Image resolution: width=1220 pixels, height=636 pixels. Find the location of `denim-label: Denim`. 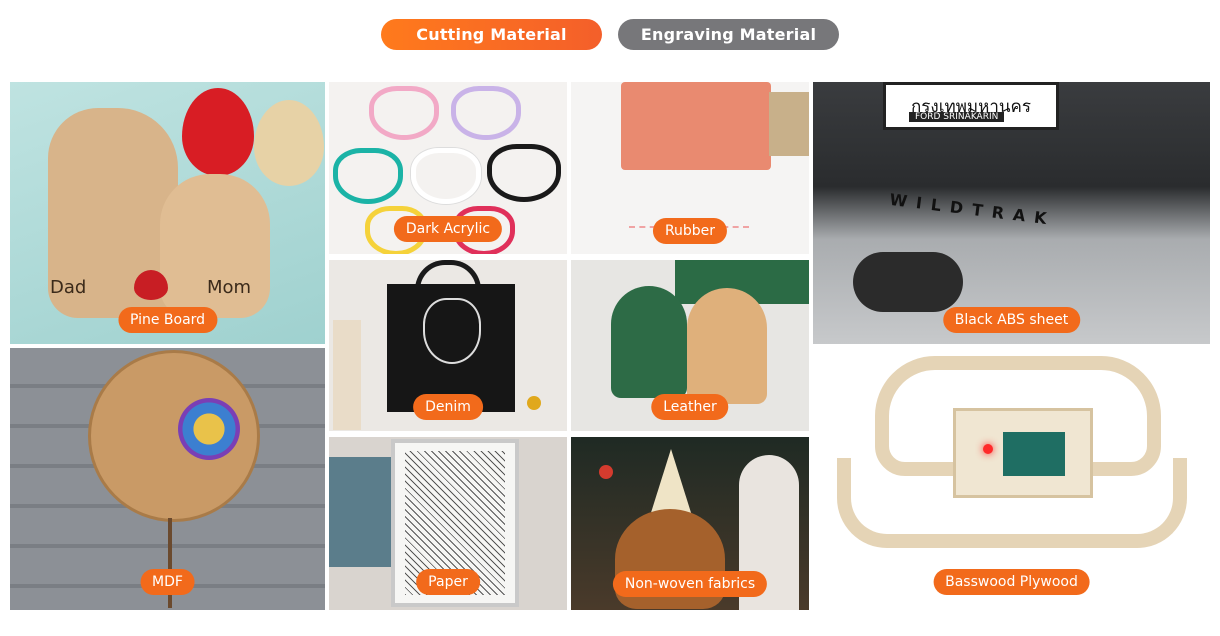

denim-label: Denim is located at coordinates (448, 407).